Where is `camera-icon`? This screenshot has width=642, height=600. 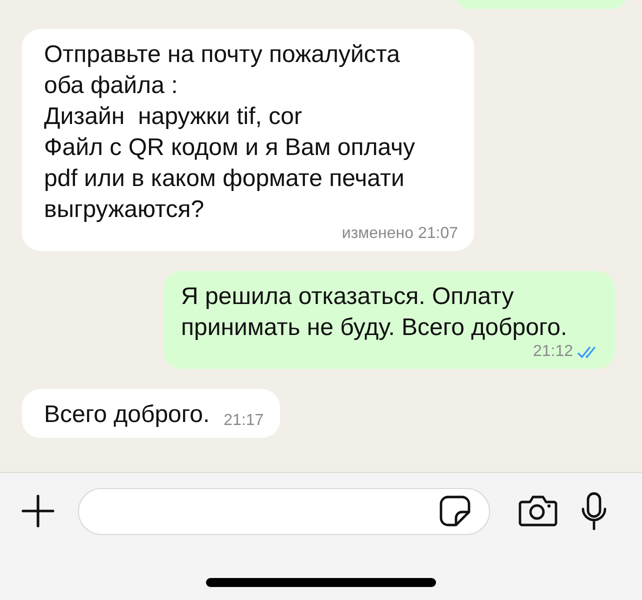 camera-icon is located at coordinates (538, 511).